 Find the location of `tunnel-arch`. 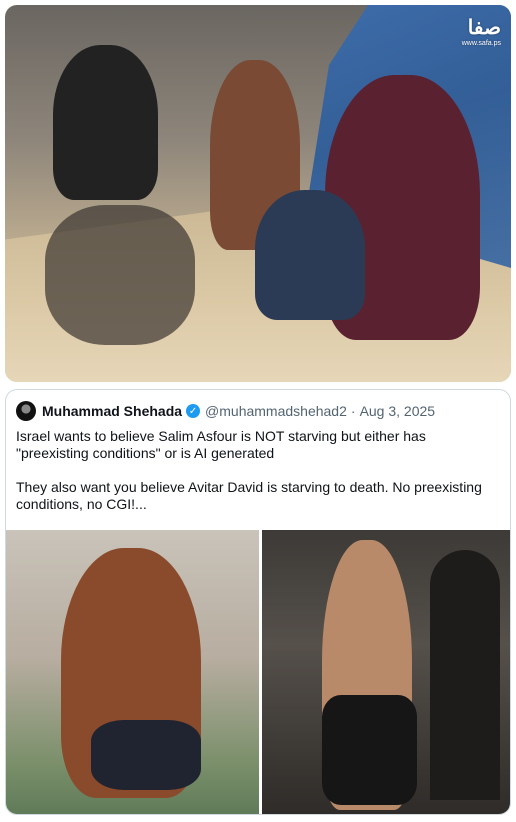

tunnel-arch is located at coordinates (465, 675).